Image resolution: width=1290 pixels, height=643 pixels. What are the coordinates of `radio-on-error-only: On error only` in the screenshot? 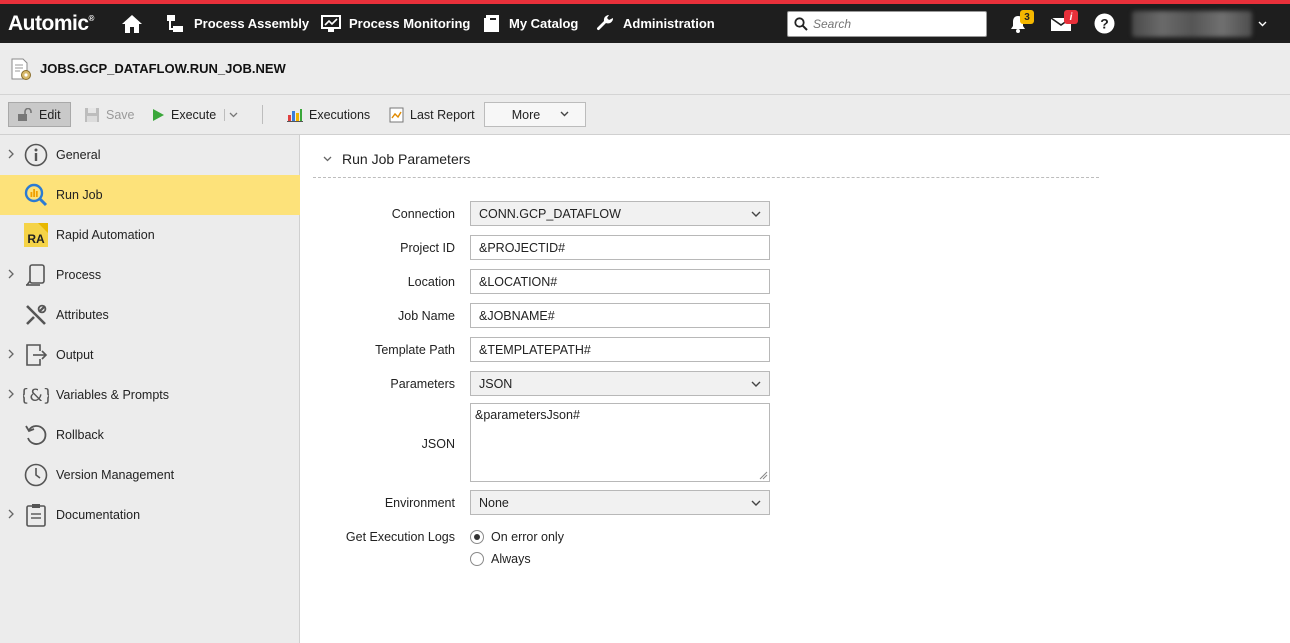 It's located at (517, 537).